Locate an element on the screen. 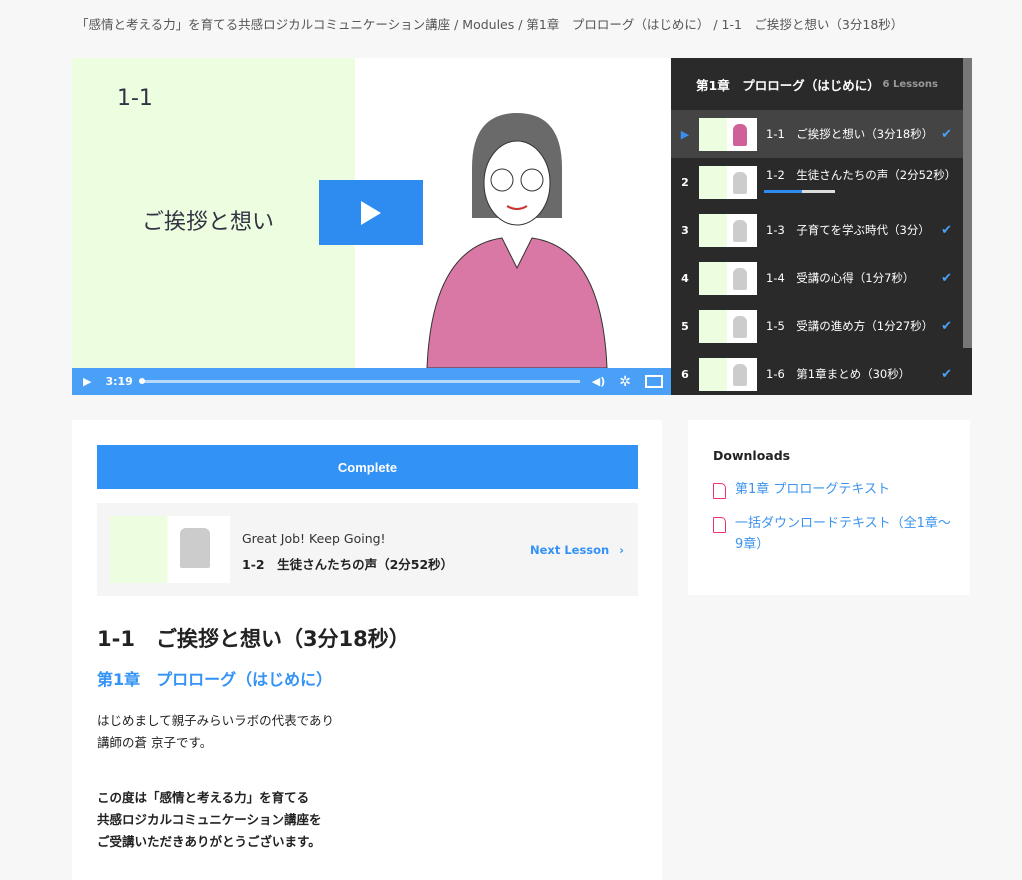  video-controls: ▶ 3:19 ◀) ✲ is located at coordinates (371, 381).